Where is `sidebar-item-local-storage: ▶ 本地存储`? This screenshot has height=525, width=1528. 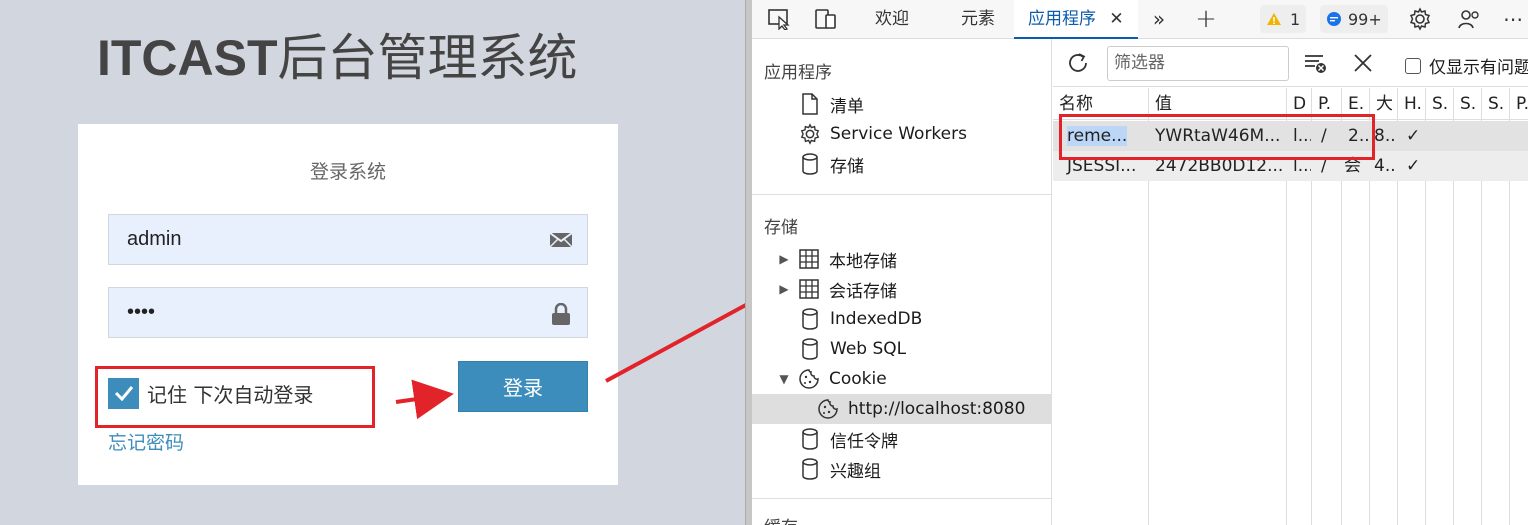
sidebar-item-local-storage: ▶ 本地存储 is located at coordinates (901, 259).